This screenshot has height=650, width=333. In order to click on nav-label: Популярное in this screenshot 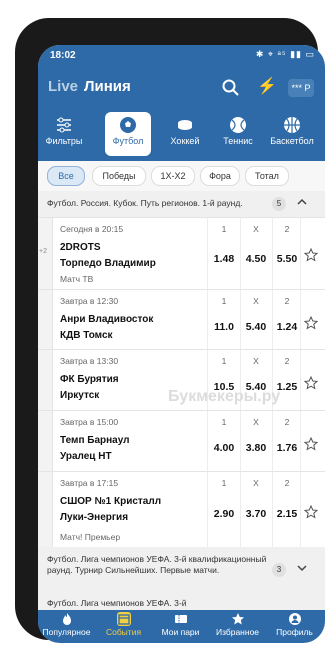, I will do `click(66, 632)`.